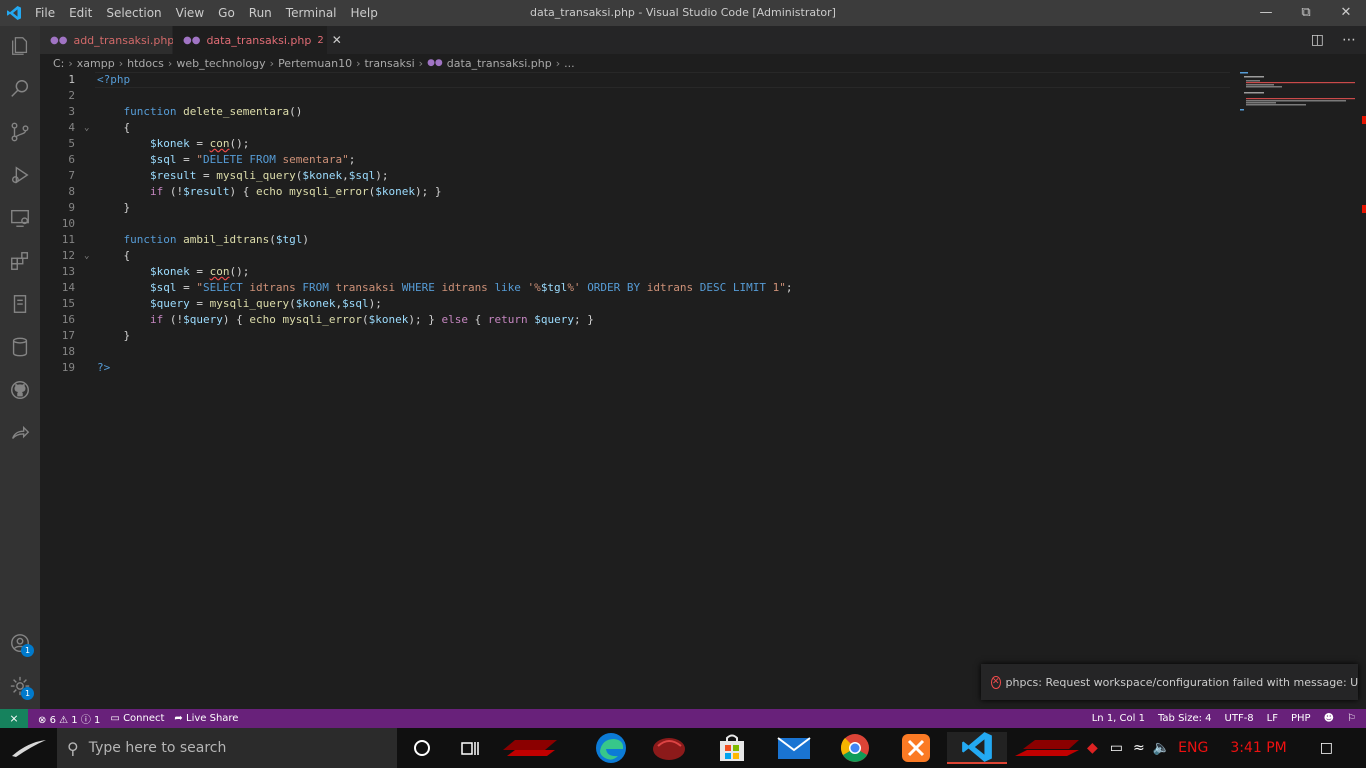 The height and width of the screenshot is (768, 1366). What do you see at coordinates (1258, 748) in the screenshot?
I see `clock: 3:41 PM` at bounding box center [1258, 748].